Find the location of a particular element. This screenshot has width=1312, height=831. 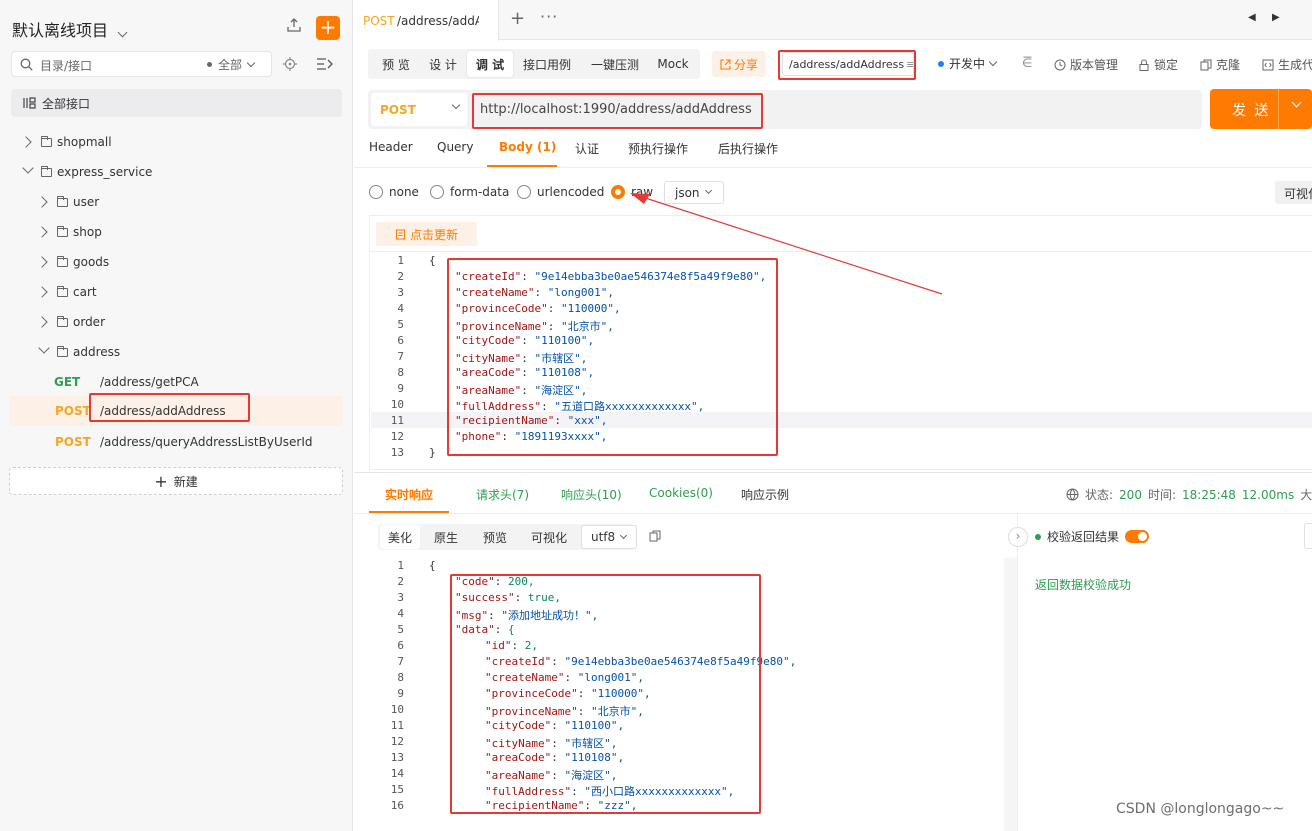

tab-body: Body (1) is located at coordinates (527, 147).